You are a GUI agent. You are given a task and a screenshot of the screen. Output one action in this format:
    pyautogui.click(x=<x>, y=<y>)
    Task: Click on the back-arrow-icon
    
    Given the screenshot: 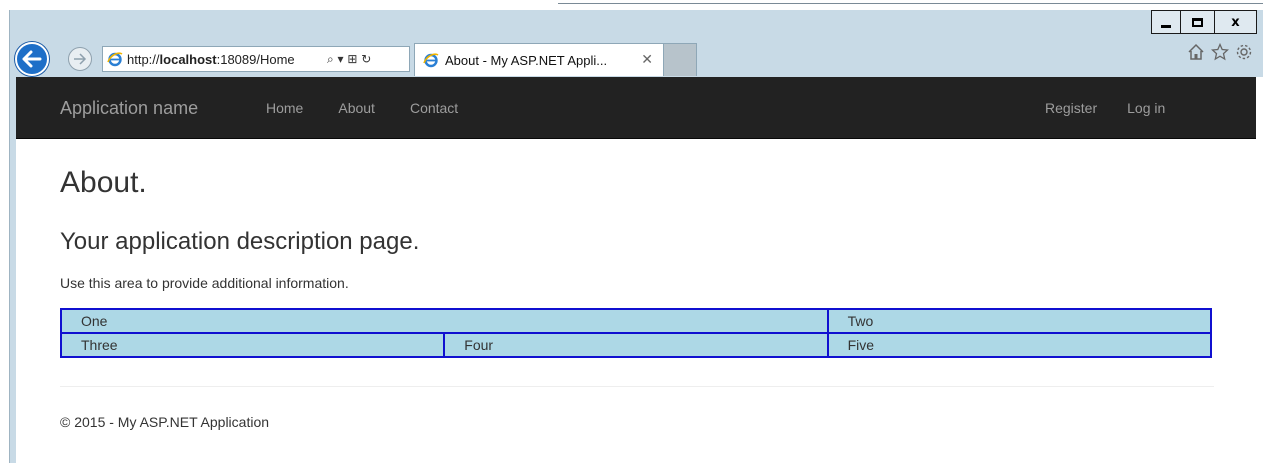 What is the action you would take?
    pyautogui.click(x=32, y=59)
    